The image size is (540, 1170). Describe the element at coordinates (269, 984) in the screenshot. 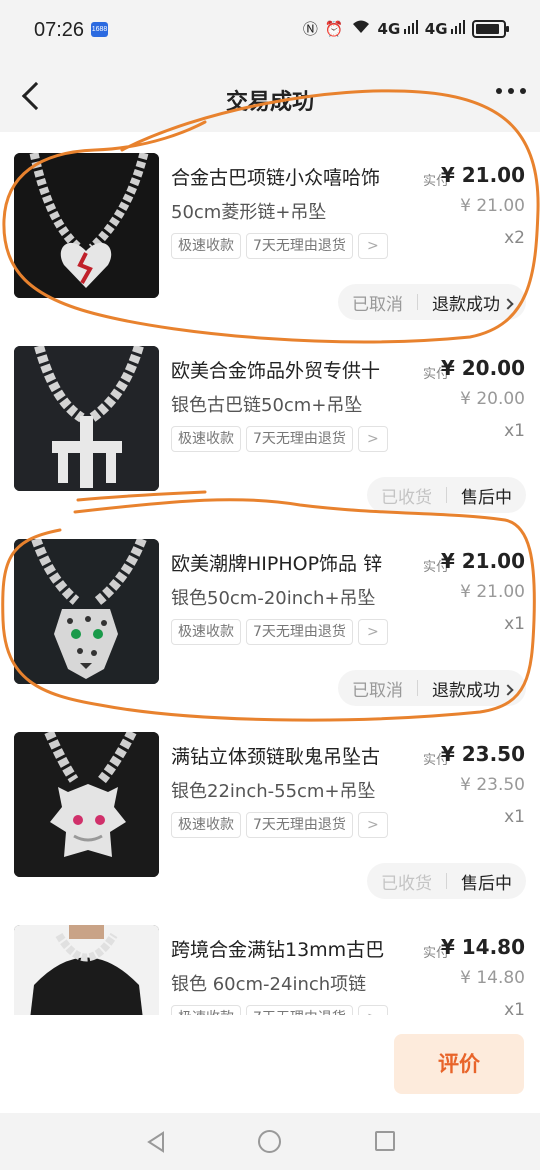

I see `product-sku: 银色 60cm-24inch项链` at that location.